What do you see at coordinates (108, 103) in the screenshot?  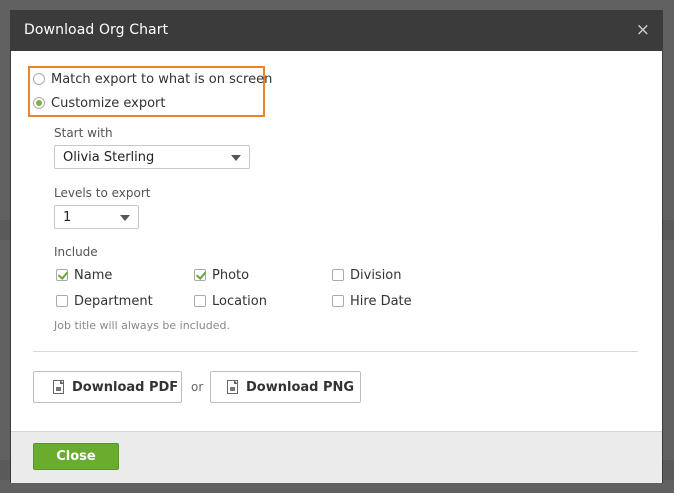 I see `radio-label: Customize export` at bounding box center [108, 103].